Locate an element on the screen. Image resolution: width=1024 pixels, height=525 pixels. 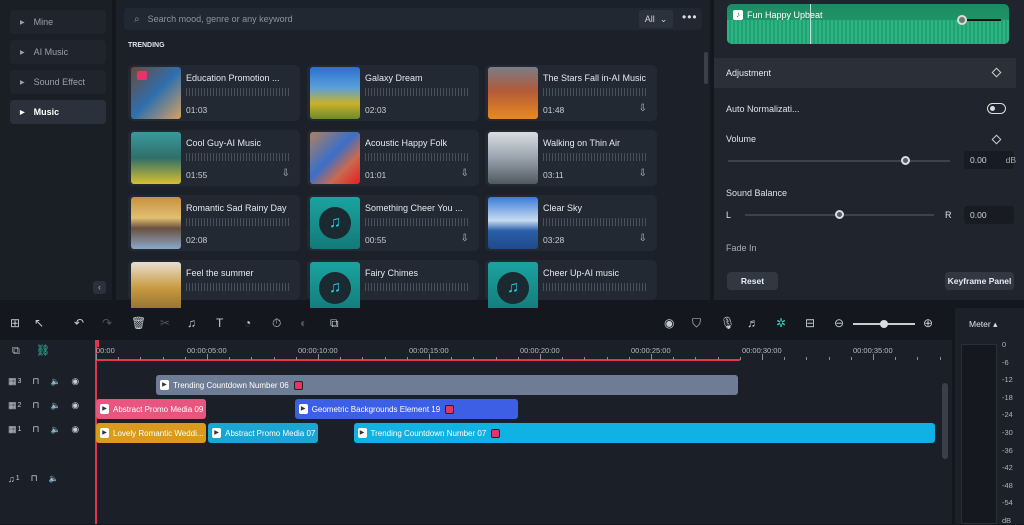
library-scrollbar is located at coordinates (706, 68).